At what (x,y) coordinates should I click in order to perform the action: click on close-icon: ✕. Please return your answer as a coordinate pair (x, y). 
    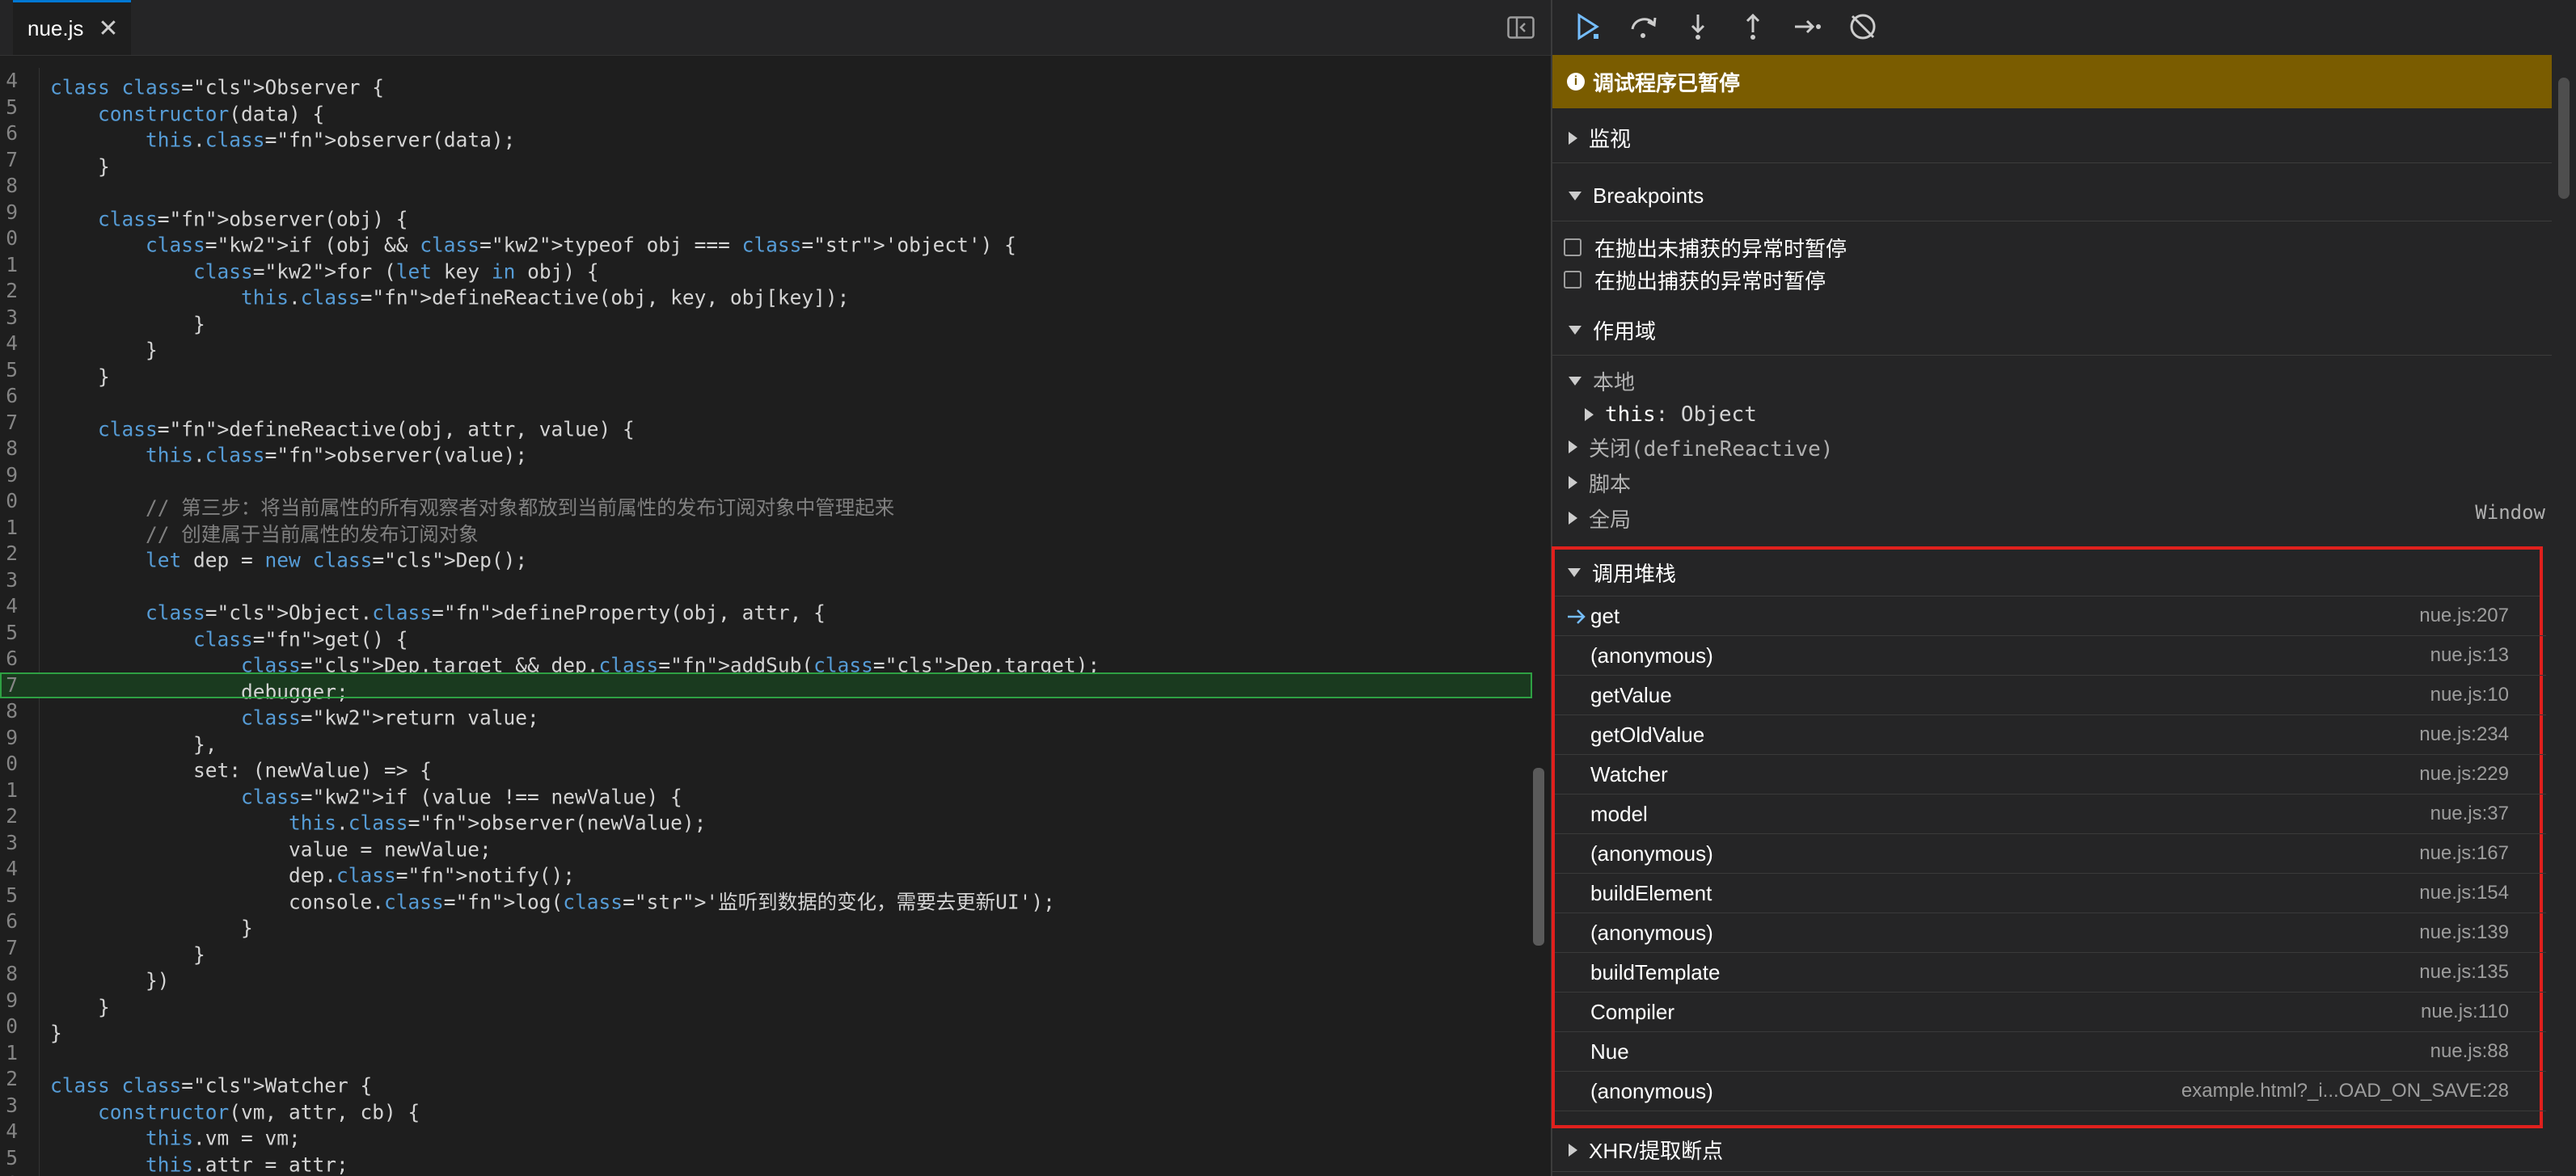
    Looking at the image, I should click on (108, 28).